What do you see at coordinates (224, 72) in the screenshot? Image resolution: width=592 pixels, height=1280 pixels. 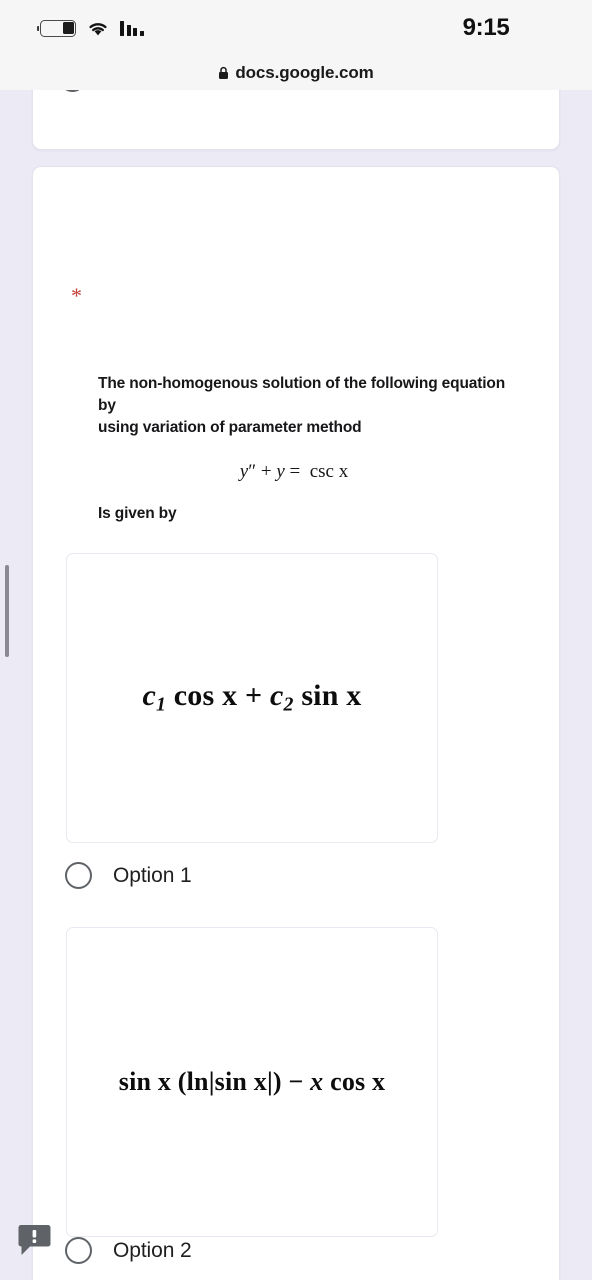 I see `lock-icon` at bounding box center [224, 72].